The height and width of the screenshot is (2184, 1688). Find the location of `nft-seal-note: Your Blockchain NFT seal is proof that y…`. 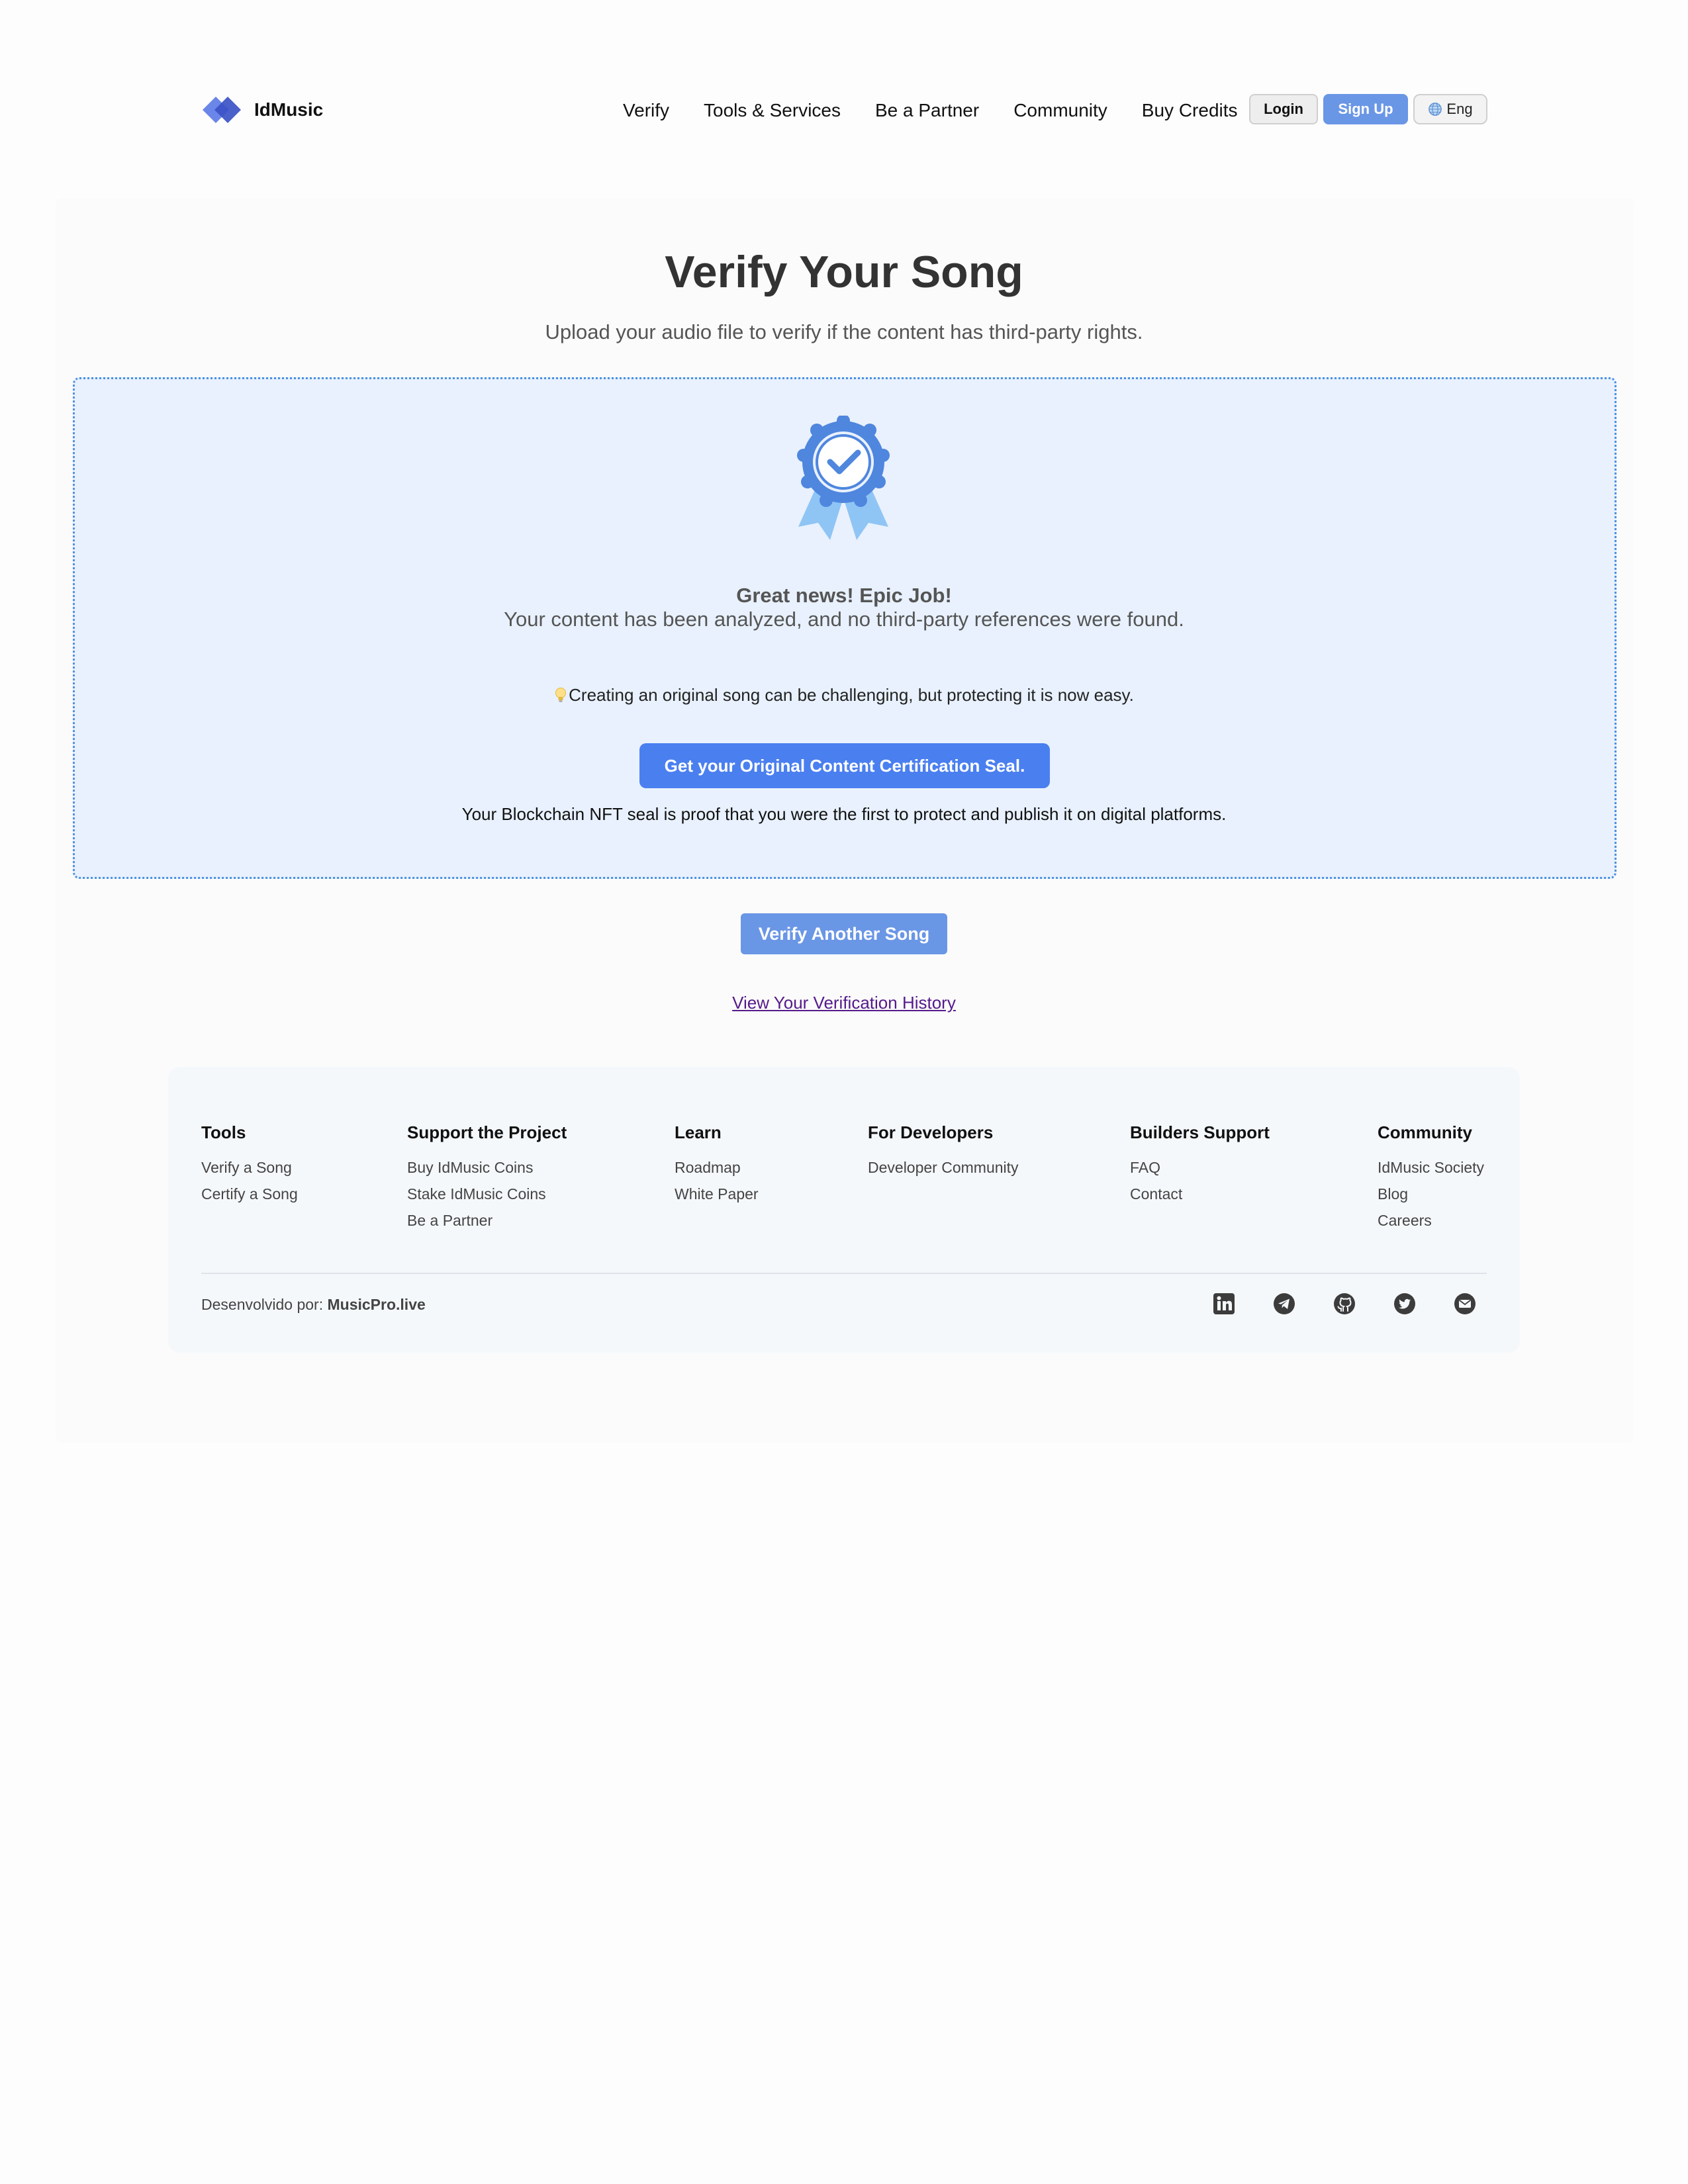

nft-seal-note: Your Blockchain NFT seal is proof that y… is located at coordinates (844, 814).